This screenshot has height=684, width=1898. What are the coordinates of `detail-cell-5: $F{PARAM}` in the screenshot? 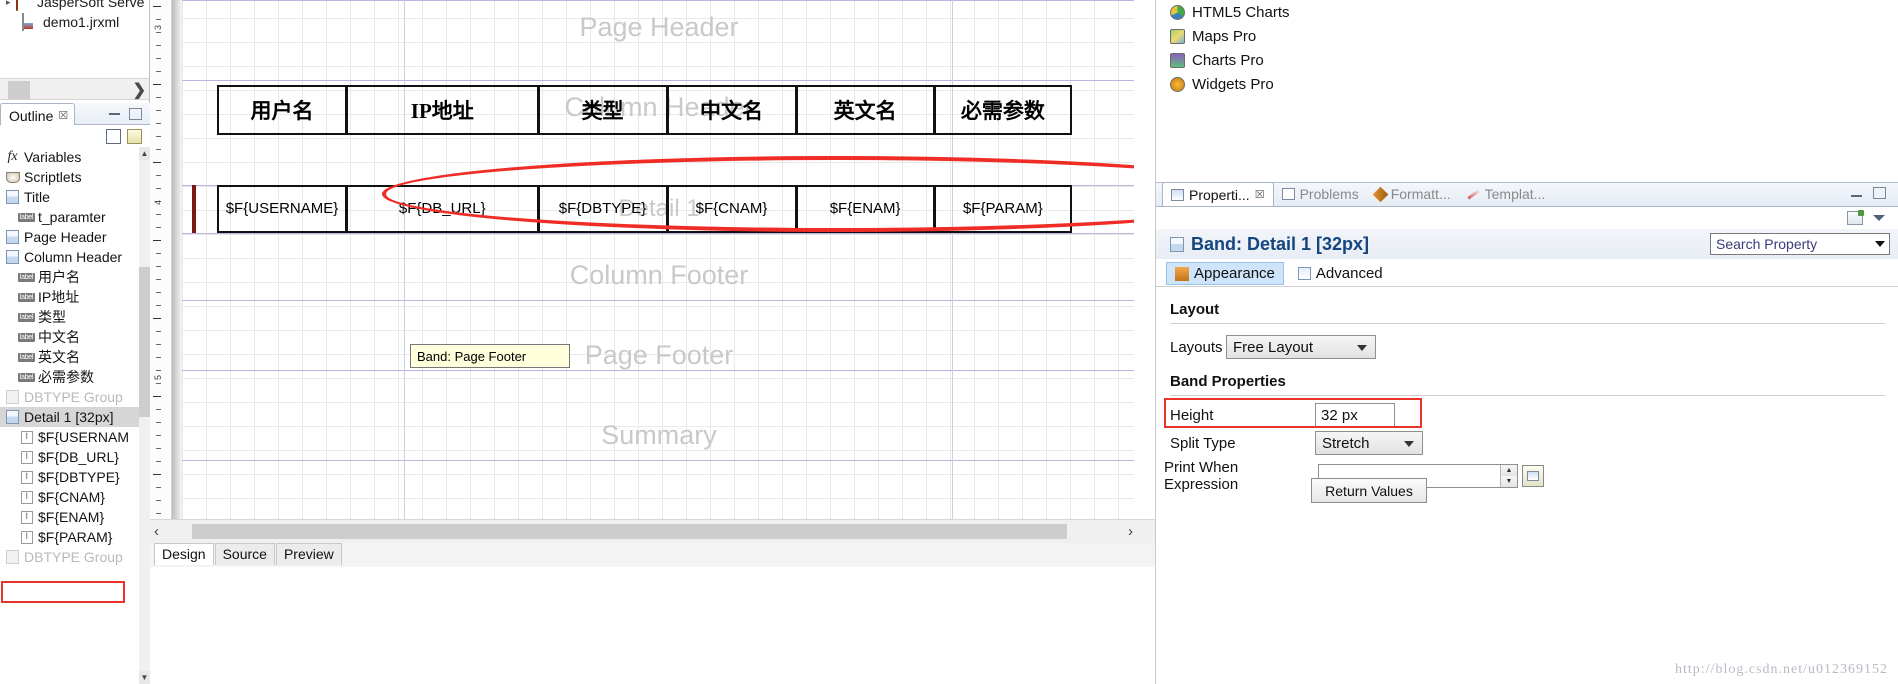 It's located at (1002, 209).